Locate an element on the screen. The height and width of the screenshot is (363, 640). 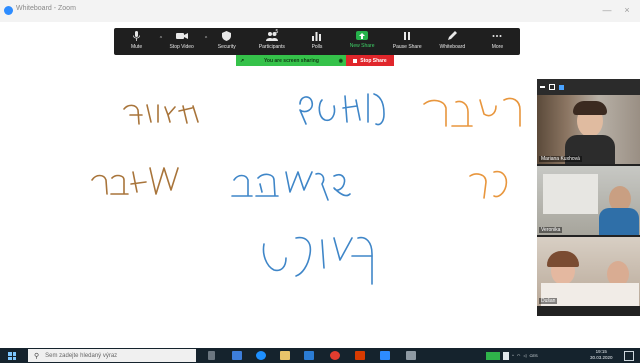
sharing-status: ↗ You are screen sharing ◉ is located at coordinates (291, 60).